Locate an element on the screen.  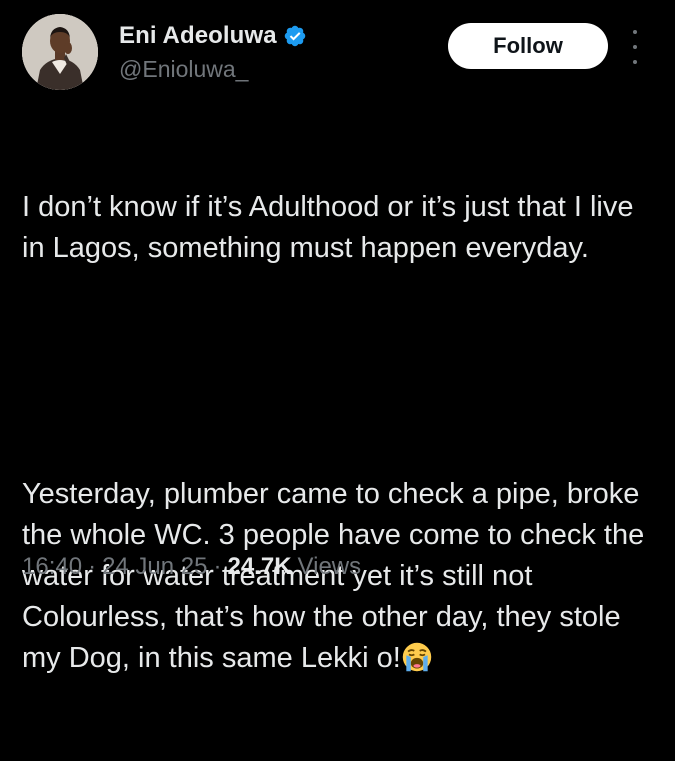
more-options-icon is located at coordinates (635, 47).